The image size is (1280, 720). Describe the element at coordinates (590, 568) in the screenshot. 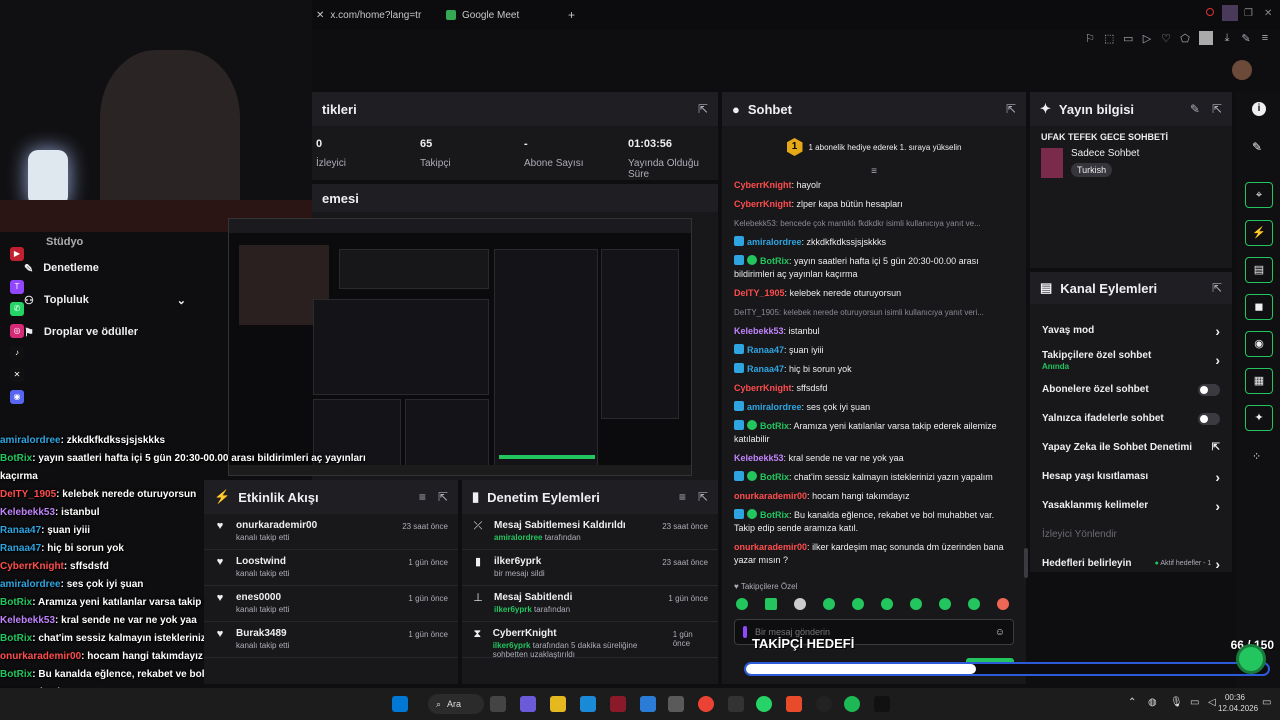

I see `moderation-item: ▮ ilker6yprk bir mesajı sildi 23 saat önce` at that location.